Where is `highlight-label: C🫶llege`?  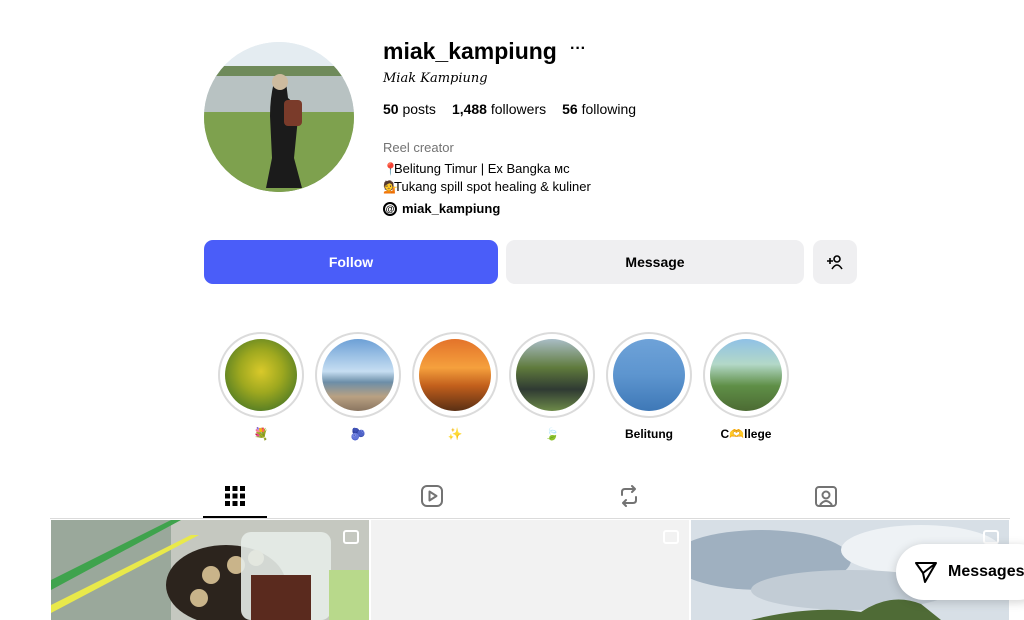 highlight-label: C🫶llege is located at coordinates (746, 434).